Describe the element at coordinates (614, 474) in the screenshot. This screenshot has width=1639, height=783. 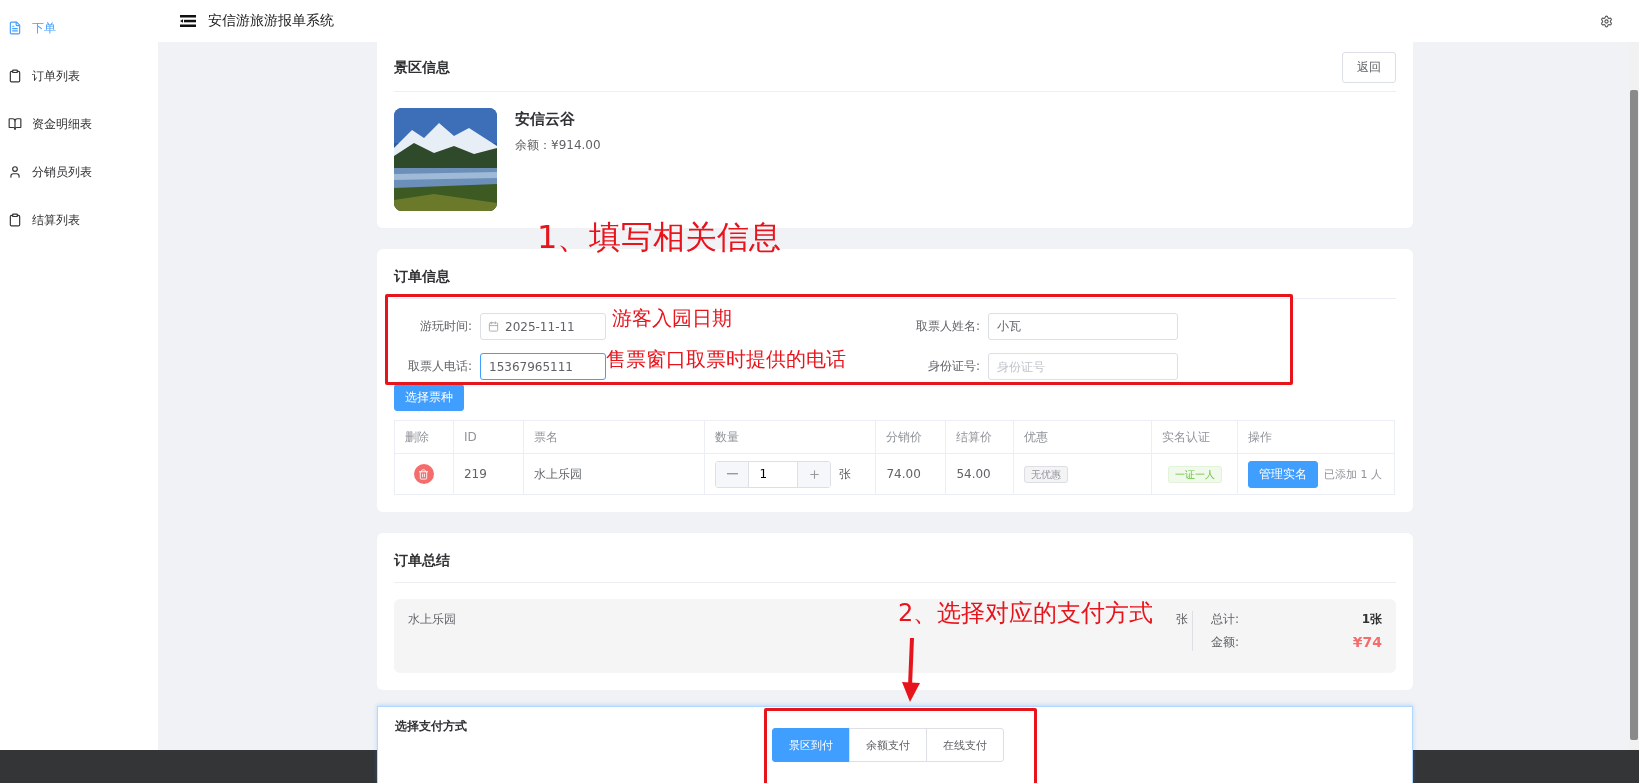
I see `table-cell: 水上乐园` at that location.